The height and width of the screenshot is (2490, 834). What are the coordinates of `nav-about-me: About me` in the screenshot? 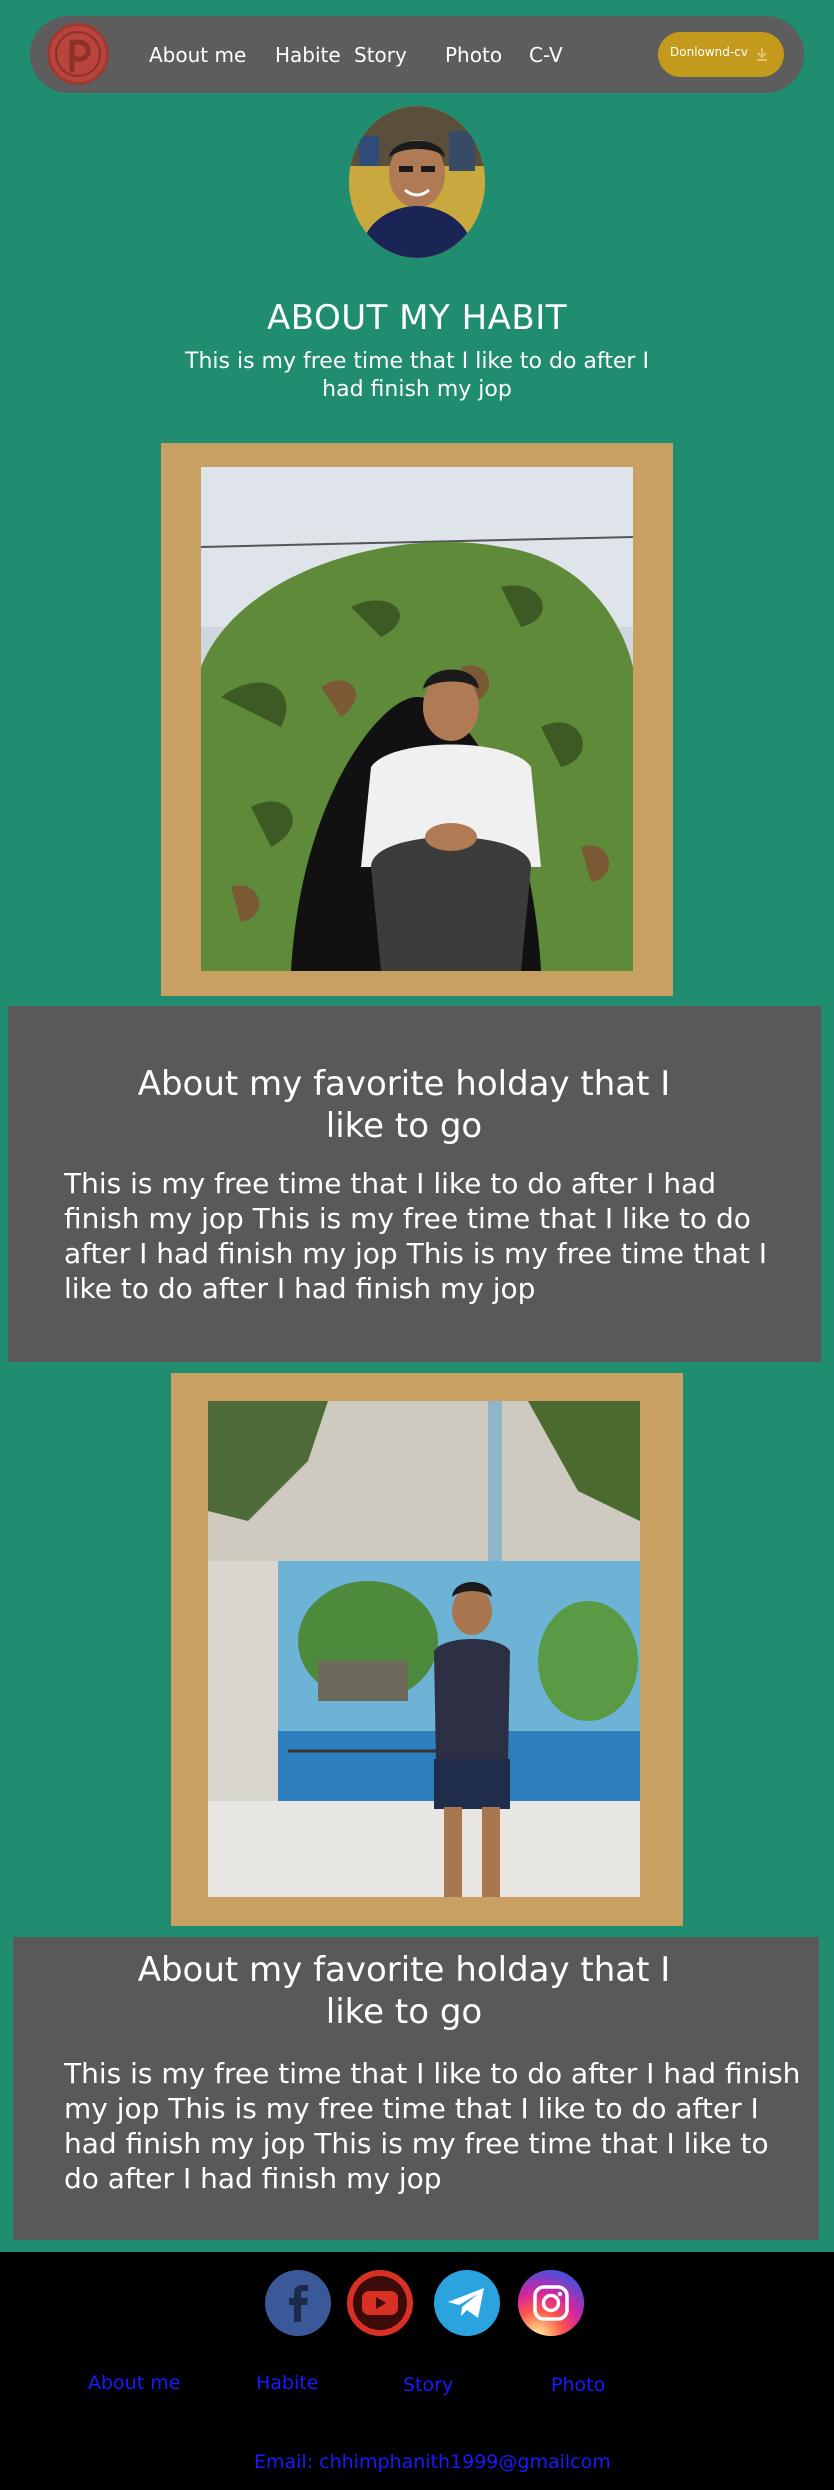 It's located at (197, 55).